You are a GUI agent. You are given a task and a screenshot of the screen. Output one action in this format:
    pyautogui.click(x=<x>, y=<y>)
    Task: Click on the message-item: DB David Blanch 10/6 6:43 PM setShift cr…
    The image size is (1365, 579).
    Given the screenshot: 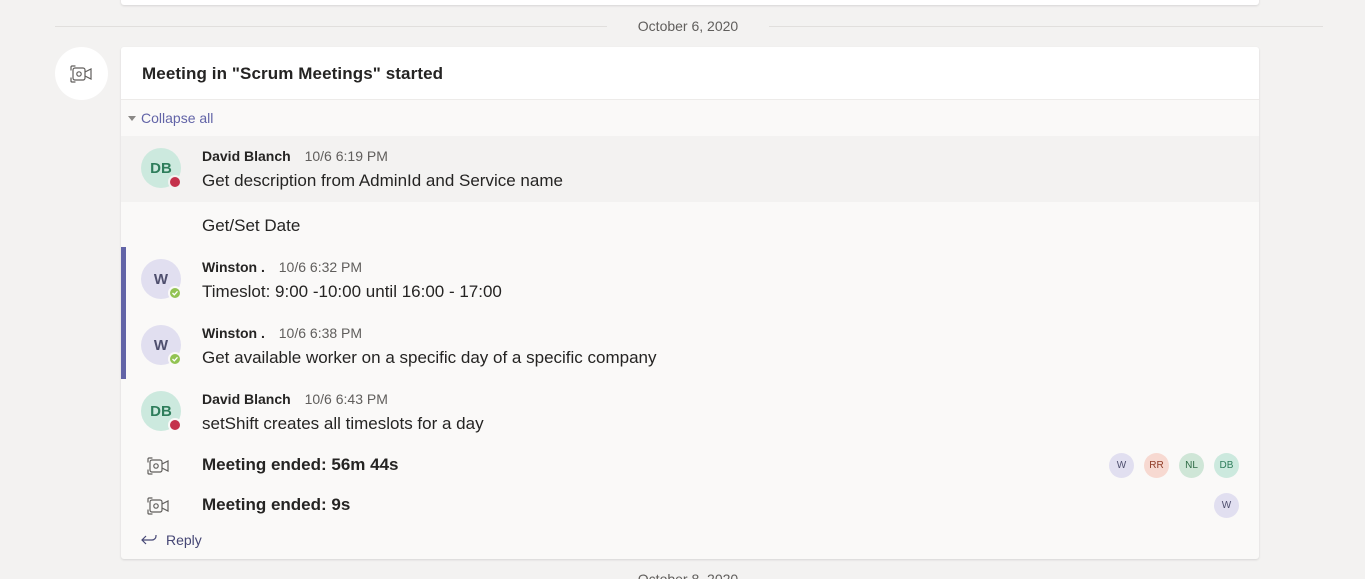 What is the action you would take?
    pyautogui.click(x=690, y=412)
    